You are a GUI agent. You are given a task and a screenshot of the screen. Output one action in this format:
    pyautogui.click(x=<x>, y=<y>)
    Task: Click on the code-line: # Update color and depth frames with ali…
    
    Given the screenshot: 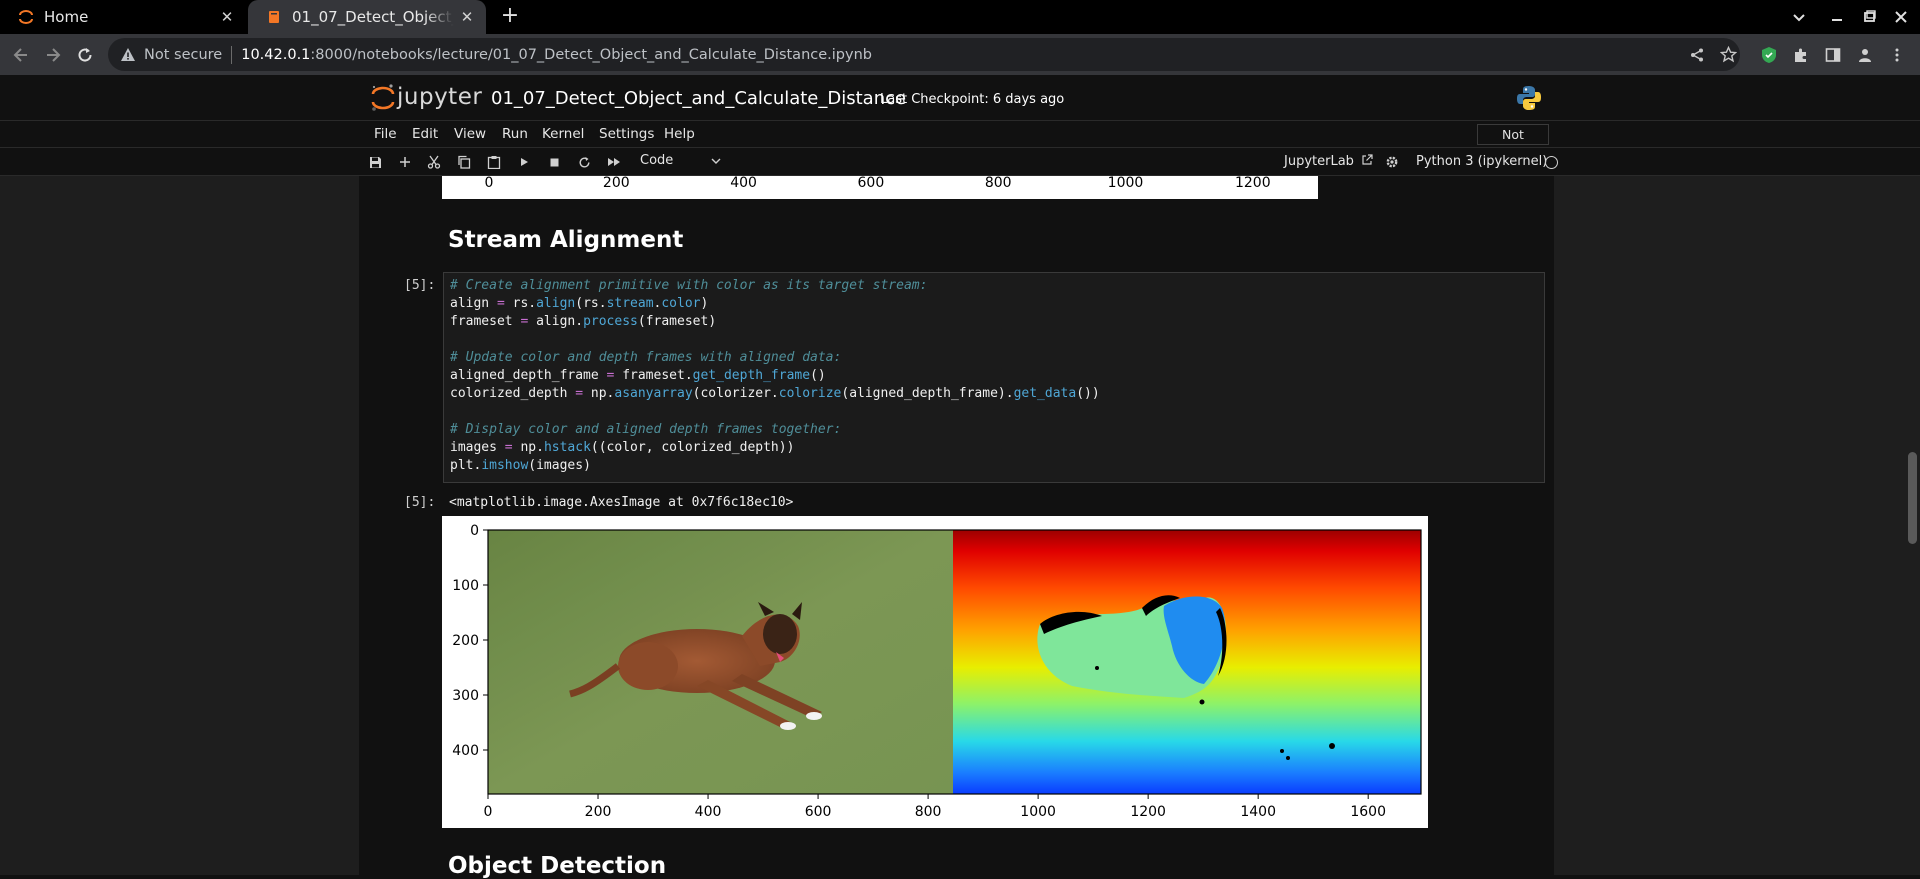 What is the action you would take?
    pyautogui.click(x=646, y=357)
    